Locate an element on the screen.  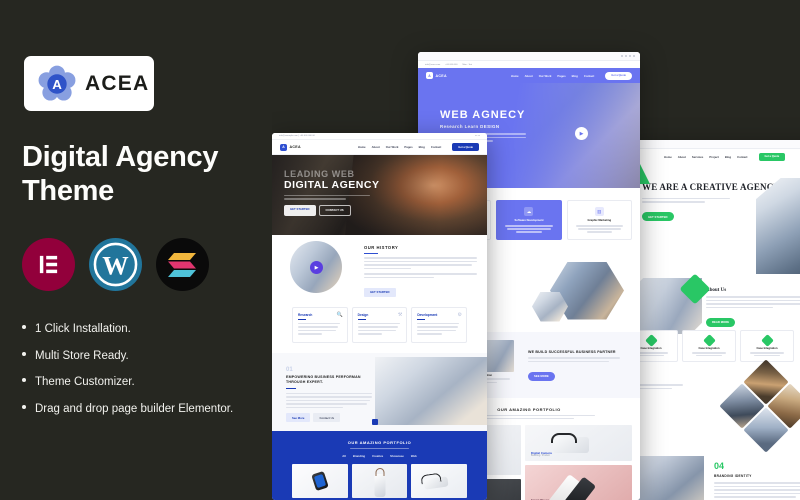
main-nav-0: Home is located at coordinates (362, 147).